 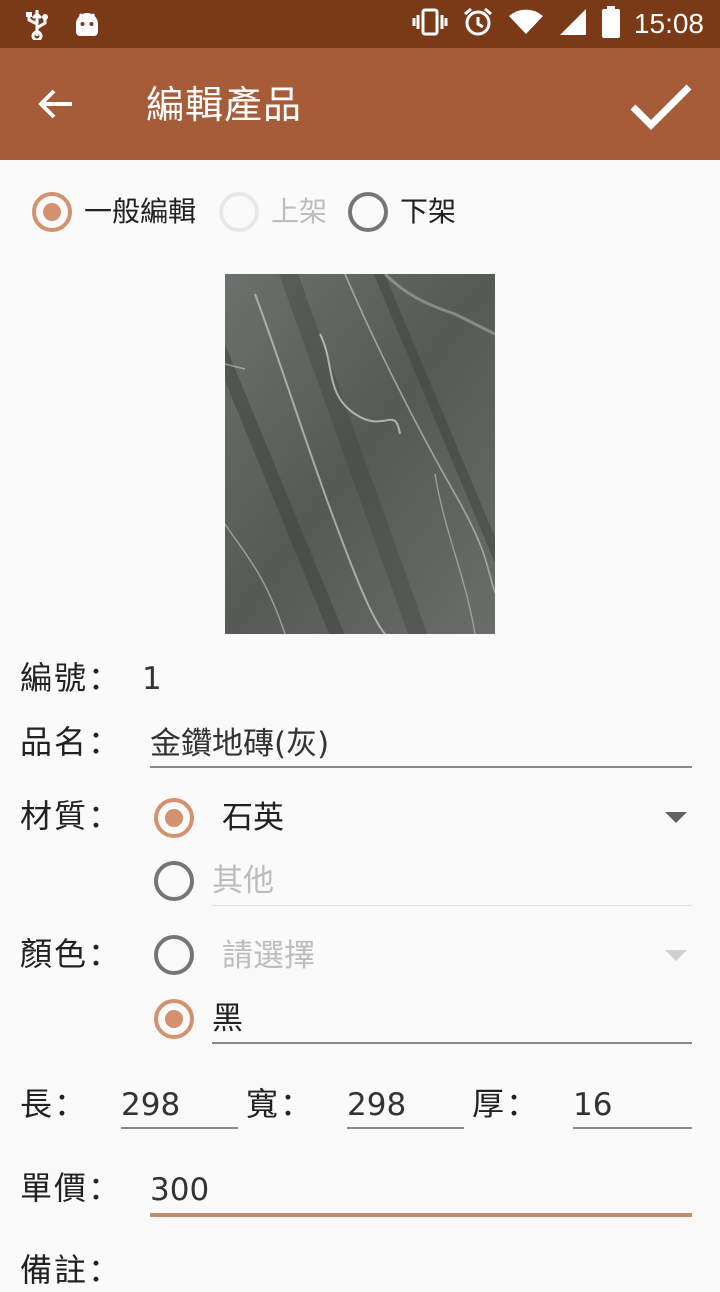 What do you see at coordinates (54, 1104) in the screenshot?
I see `length-label: 長：` at bounding box center [54, 1104].